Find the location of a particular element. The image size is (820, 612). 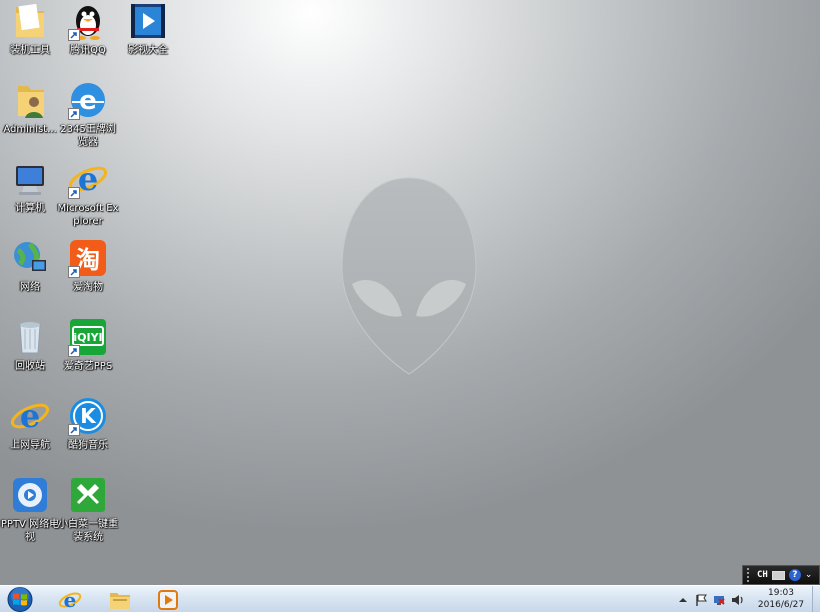

desktop-icon-iqiyi: iQIYI 爱奇艺PPS is located at coordinates (88, 355).